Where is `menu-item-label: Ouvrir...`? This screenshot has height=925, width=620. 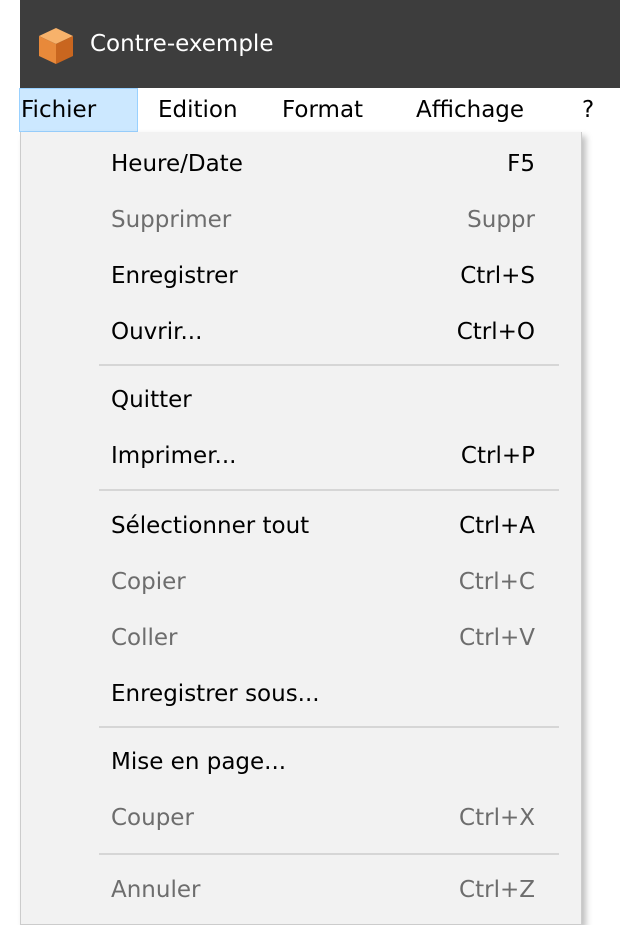
menu-item-label: Ouvrir... is located at coordinates (157, 332).